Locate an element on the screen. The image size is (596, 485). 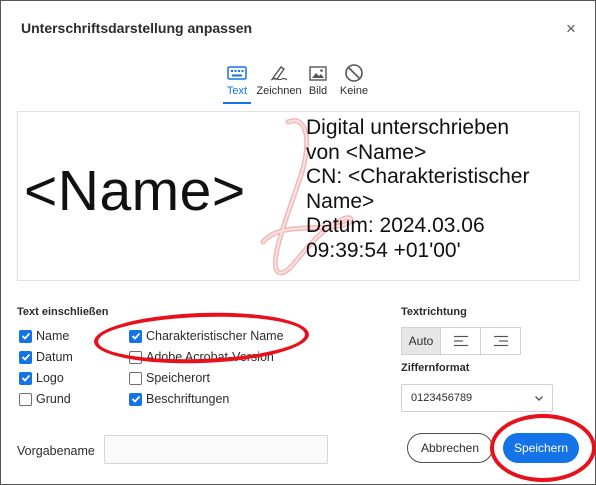
align-right-icon is located at coordinates (500, 341).